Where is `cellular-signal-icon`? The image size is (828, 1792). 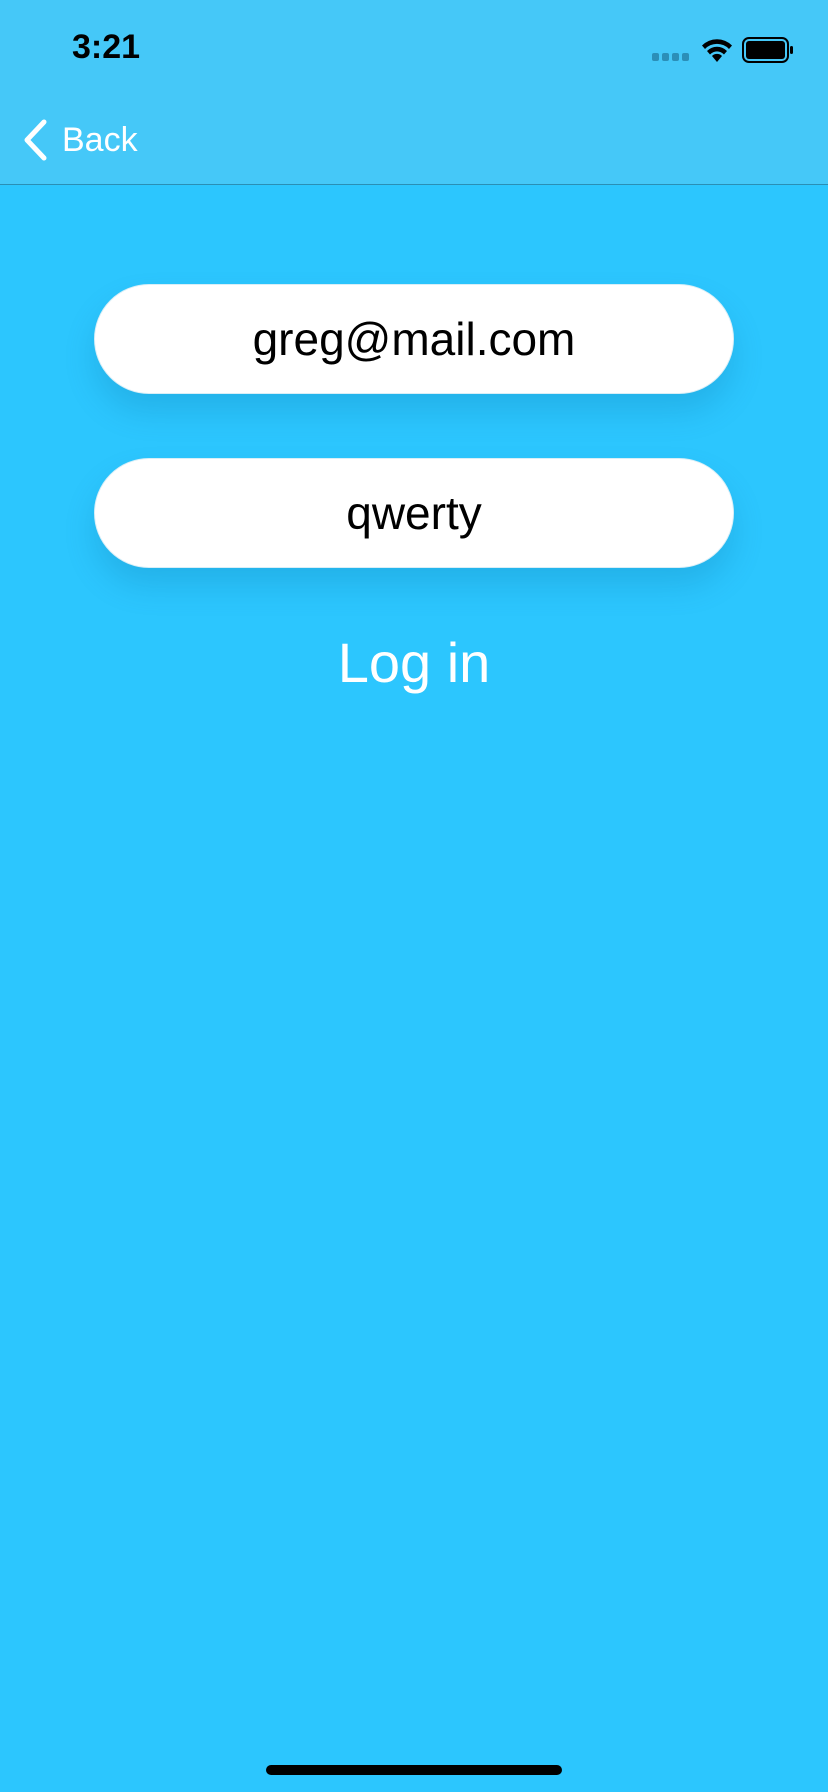
cellular-signal-icon is located at coordinates (671, 57).